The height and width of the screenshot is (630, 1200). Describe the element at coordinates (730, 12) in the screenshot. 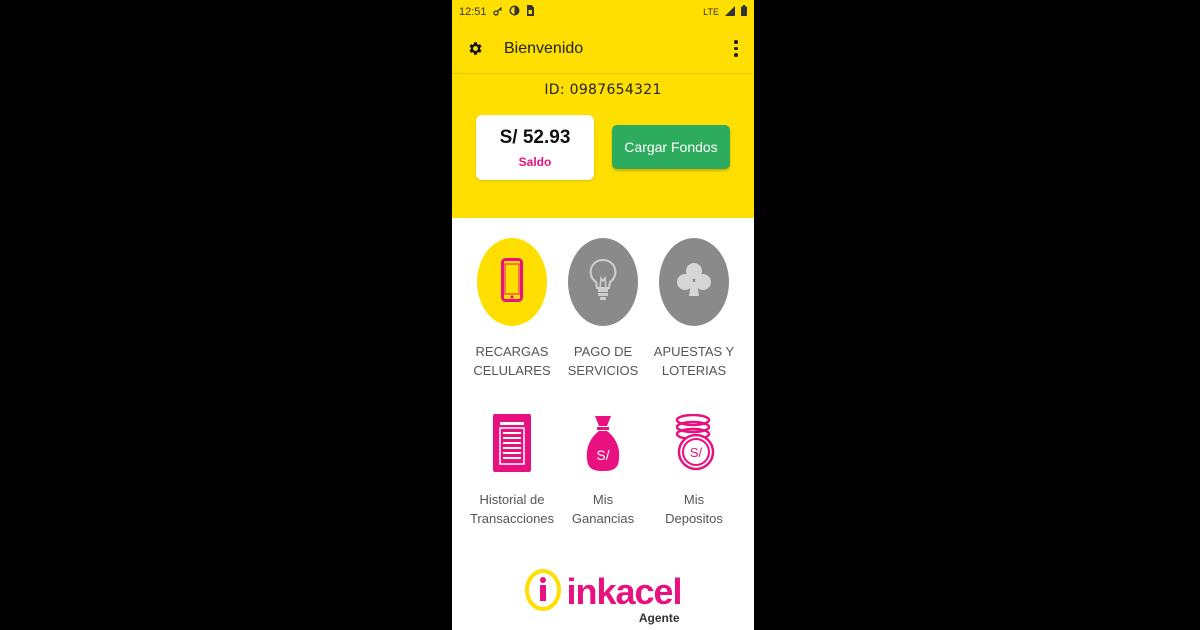

I see `signal-icon` at that location.